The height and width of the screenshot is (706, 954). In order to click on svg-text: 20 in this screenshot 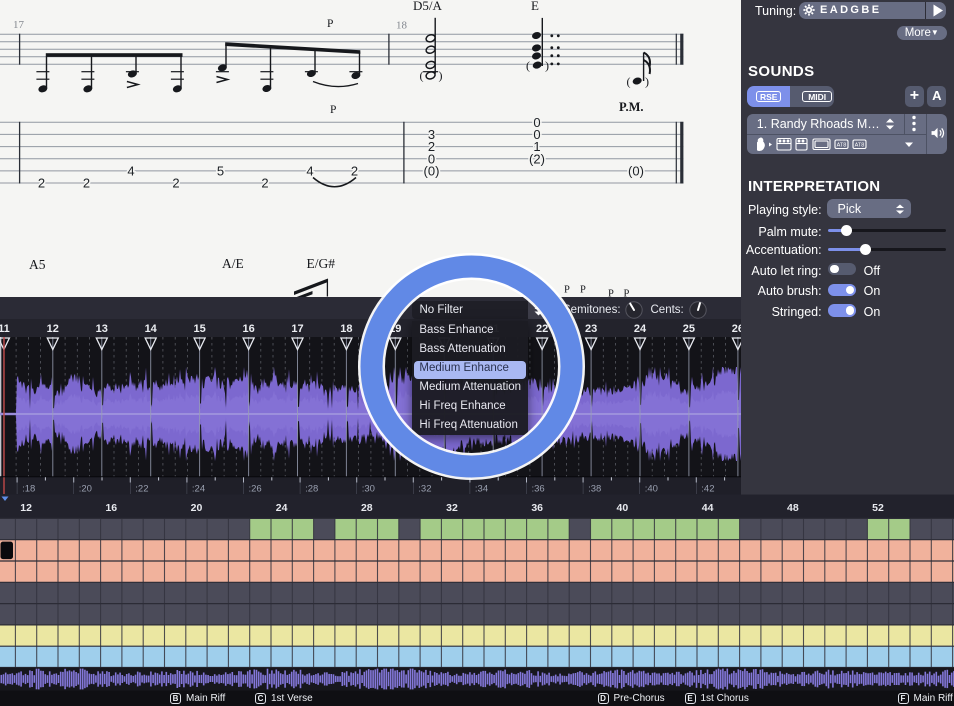, I will do `click(197, 508)`.